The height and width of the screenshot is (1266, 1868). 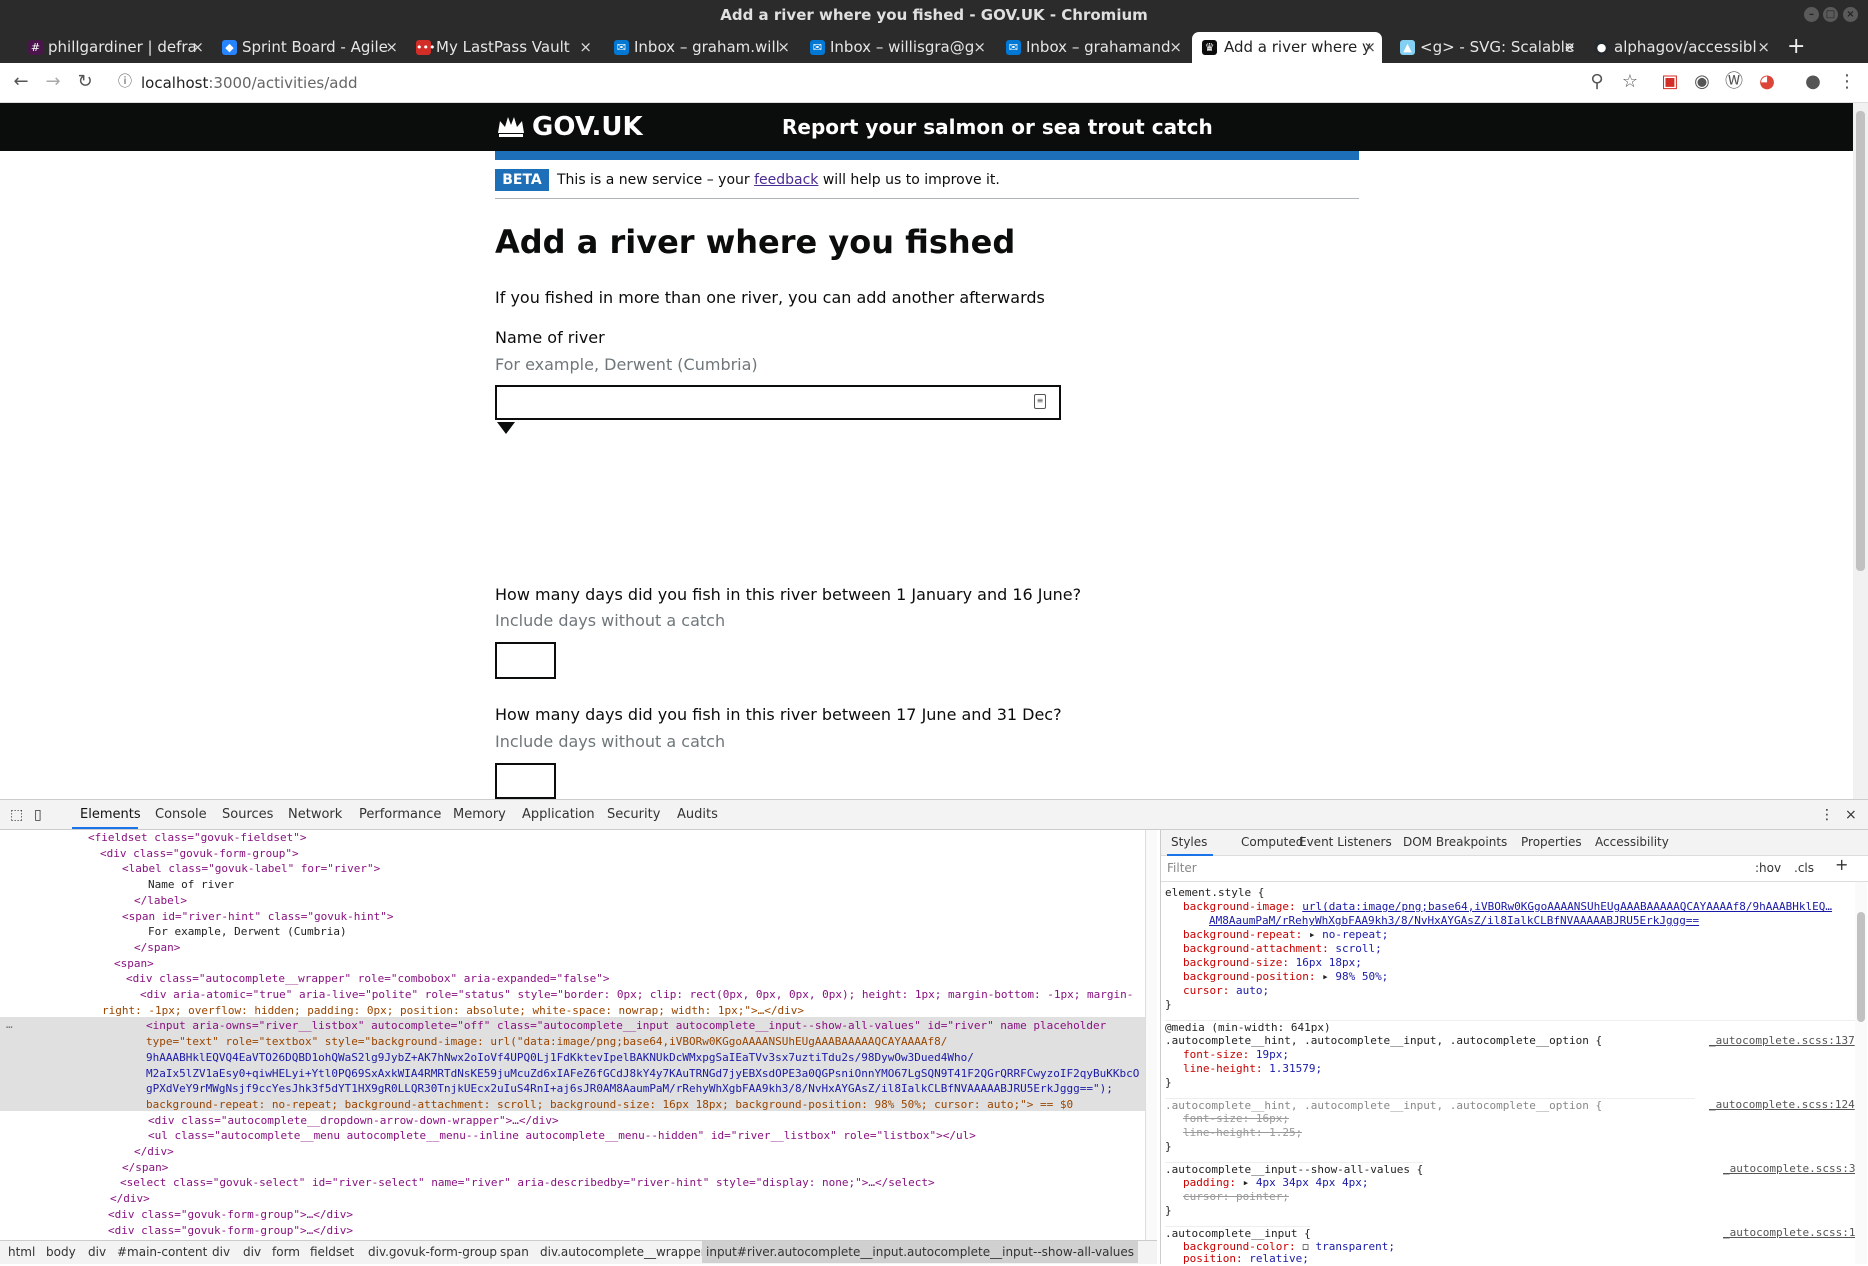 I want to click on dom-line: <fieldset class="govuk-fieldset">, so click(x=197, y=838).